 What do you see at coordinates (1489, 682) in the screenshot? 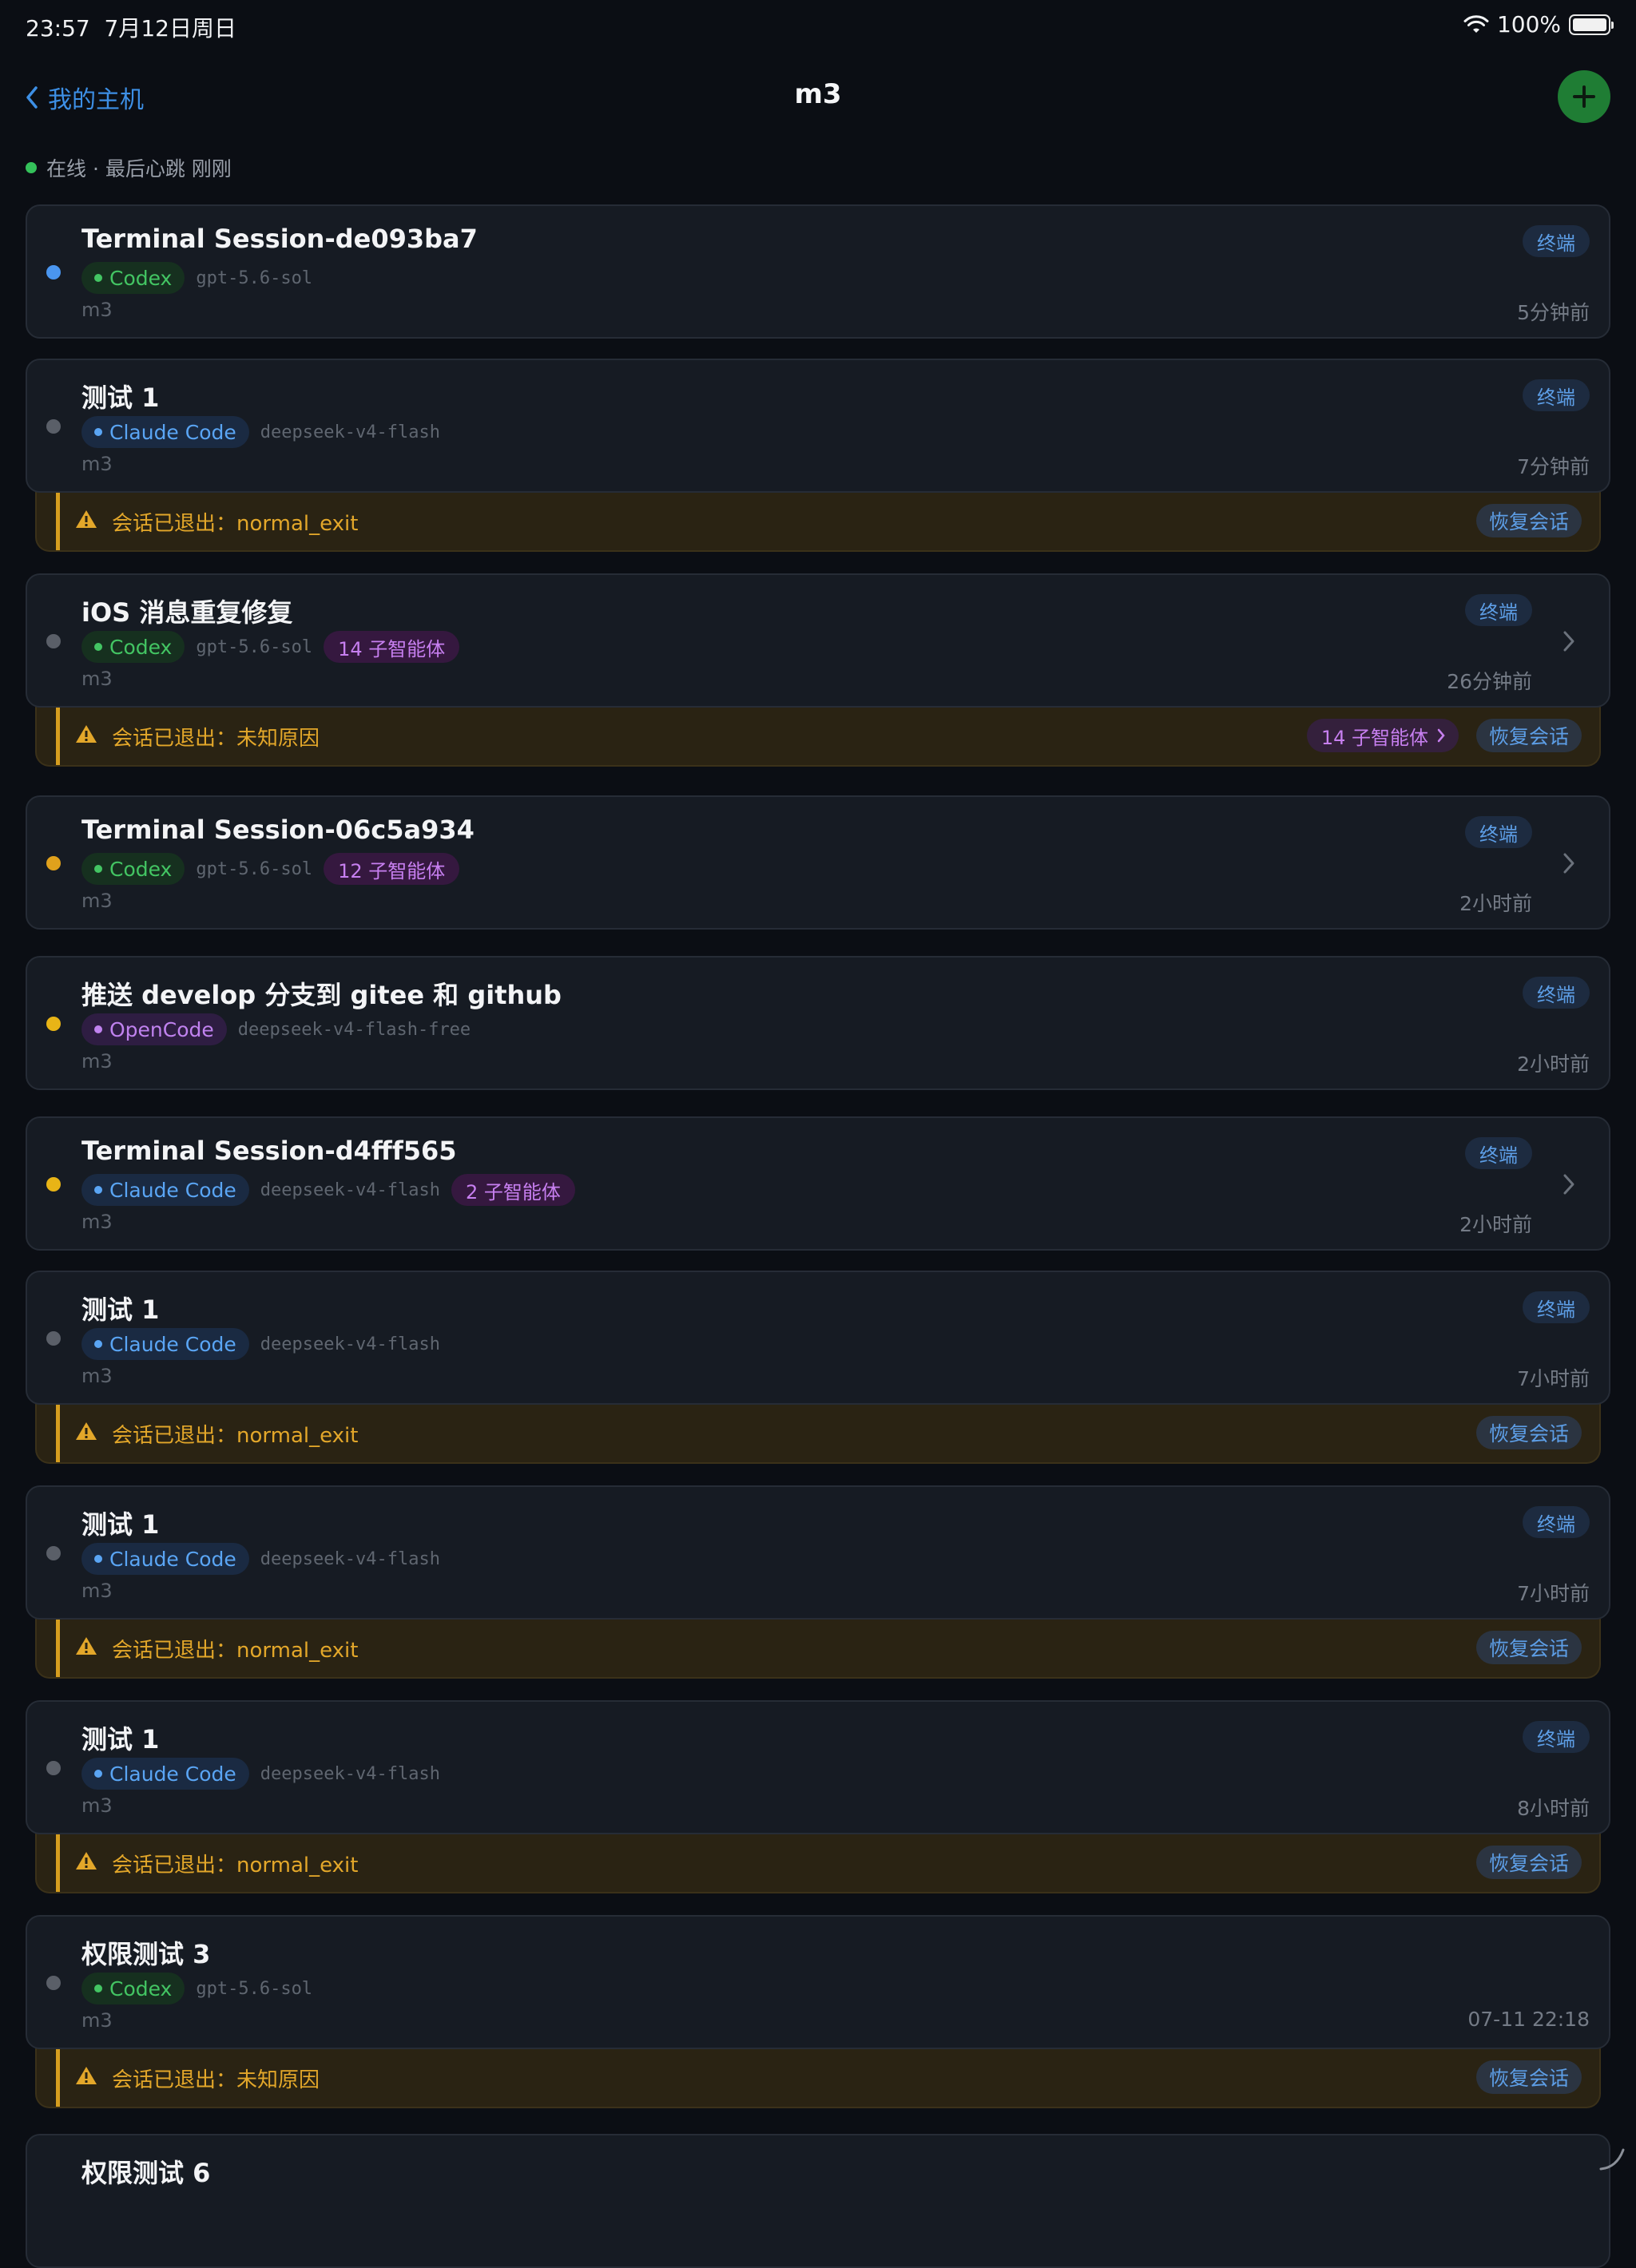
I see `session-time: 26分钟前` at bounding box center [1489, 682].